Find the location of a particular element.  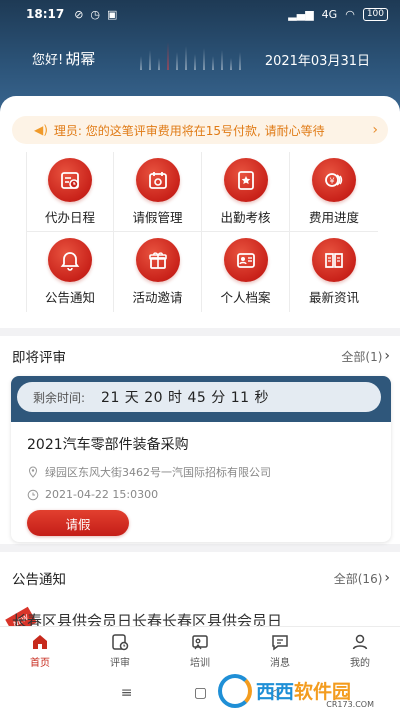

menu-item-attendance: 出勤考核 is located at coordinates (246, 192).